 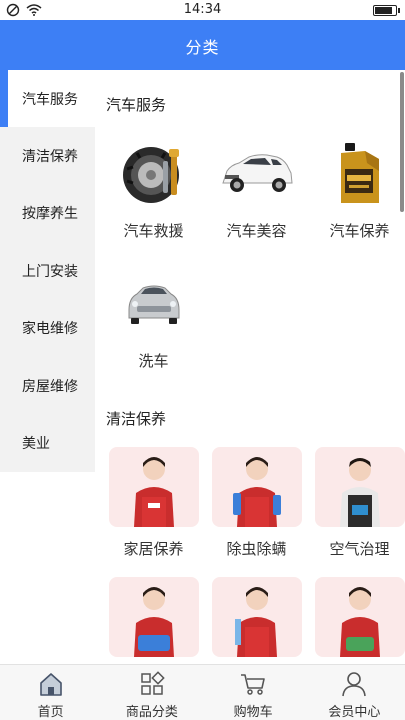 I want to click on sidebar-item-appliance-repair: 家电维修, so click(x=47, y=328).